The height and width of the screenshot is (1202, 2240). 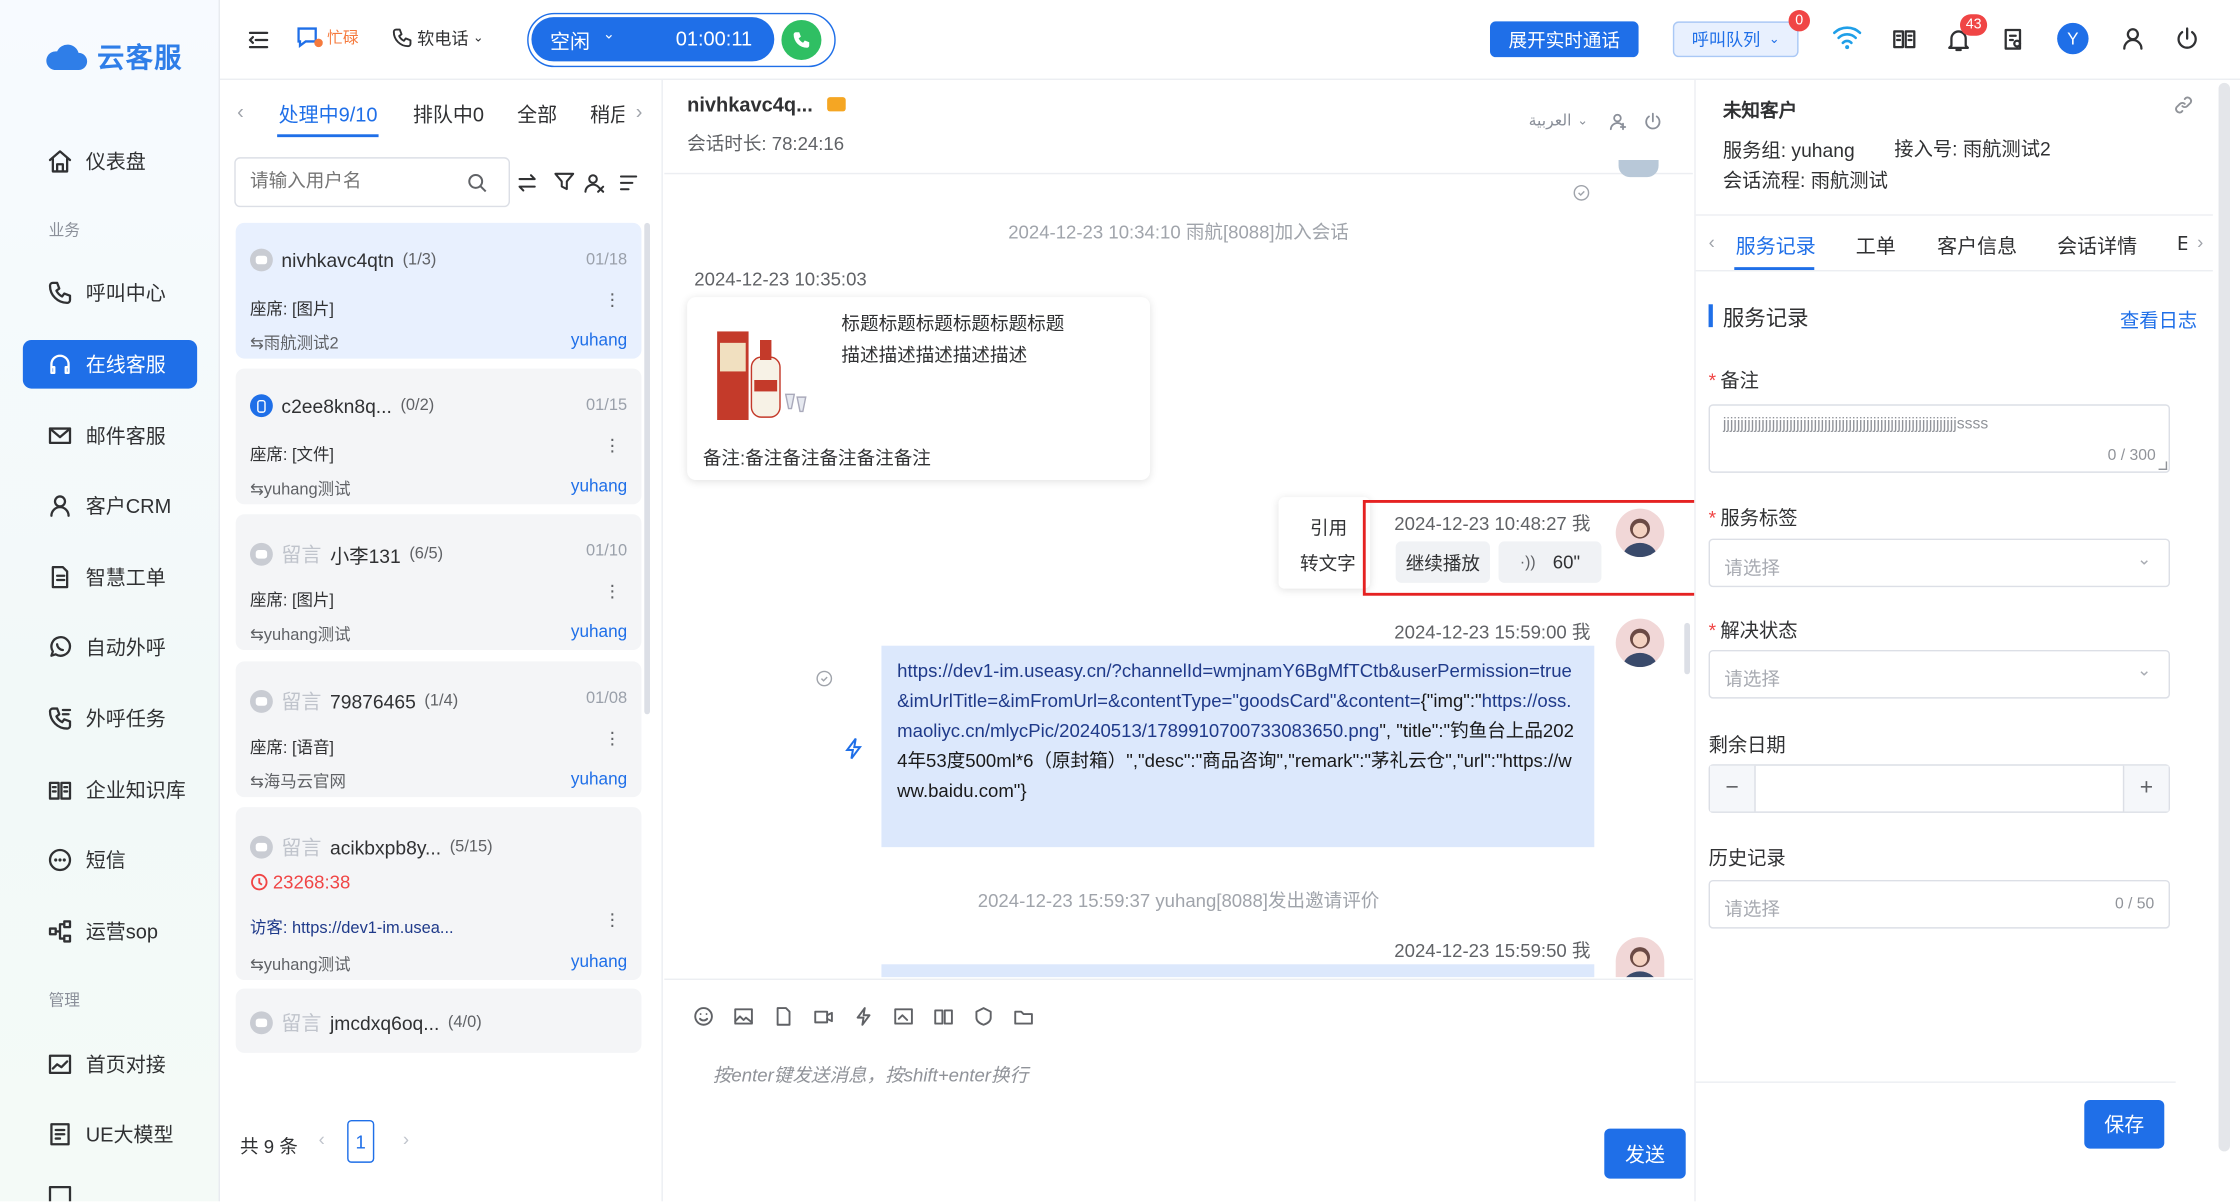 I want to click on tab-later: 稍后, so click(x=607, y=114).